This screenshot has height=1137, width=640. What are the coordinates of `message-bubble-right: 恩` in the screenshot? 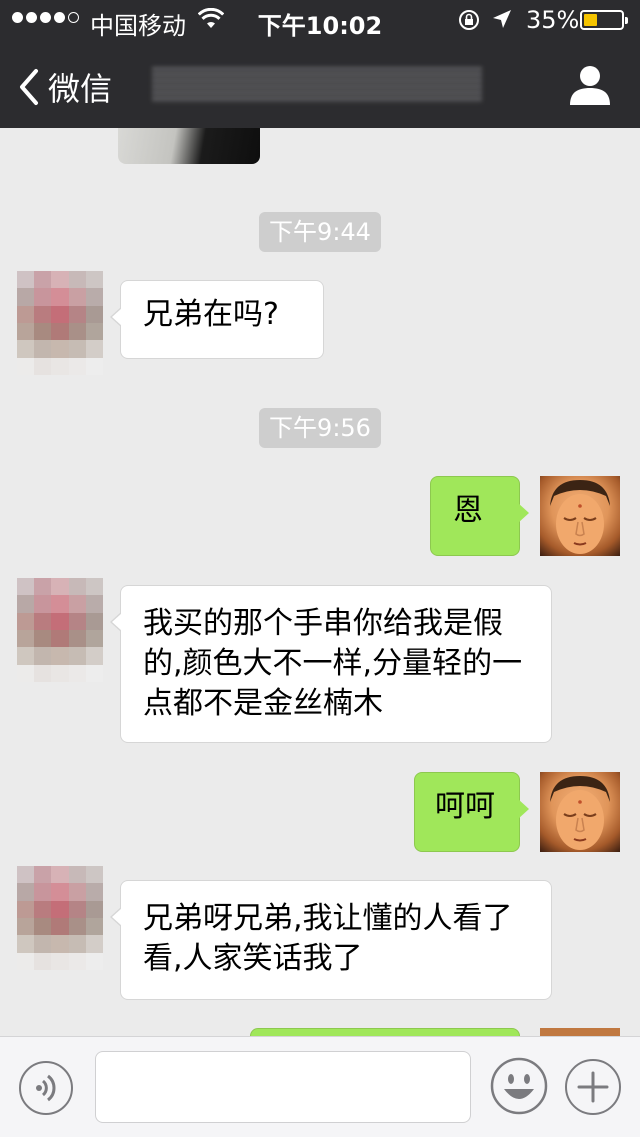 It's located at (479, 516).